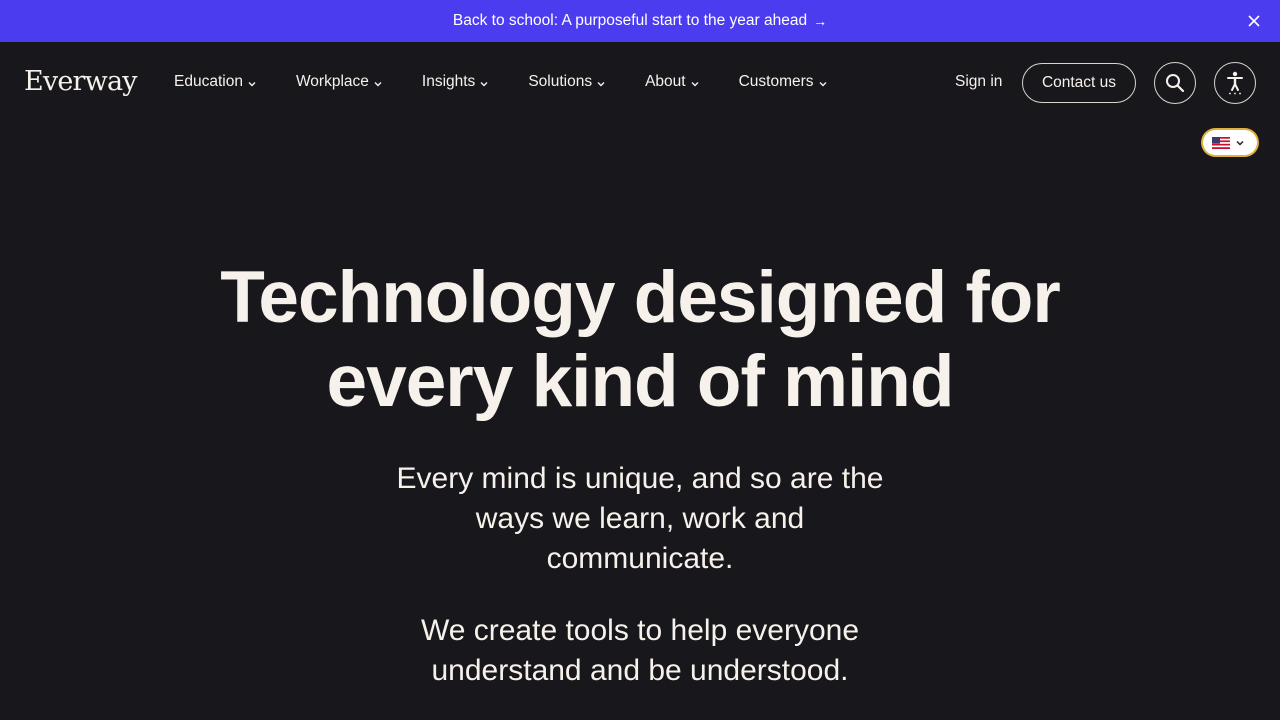 Image resolution: width=1280 pixels, height=720 pixels. What do you see at coordinates (332, 81) in the screenshot?
I see `menu-item-label: Workplace` at bounding box center [332, 81].